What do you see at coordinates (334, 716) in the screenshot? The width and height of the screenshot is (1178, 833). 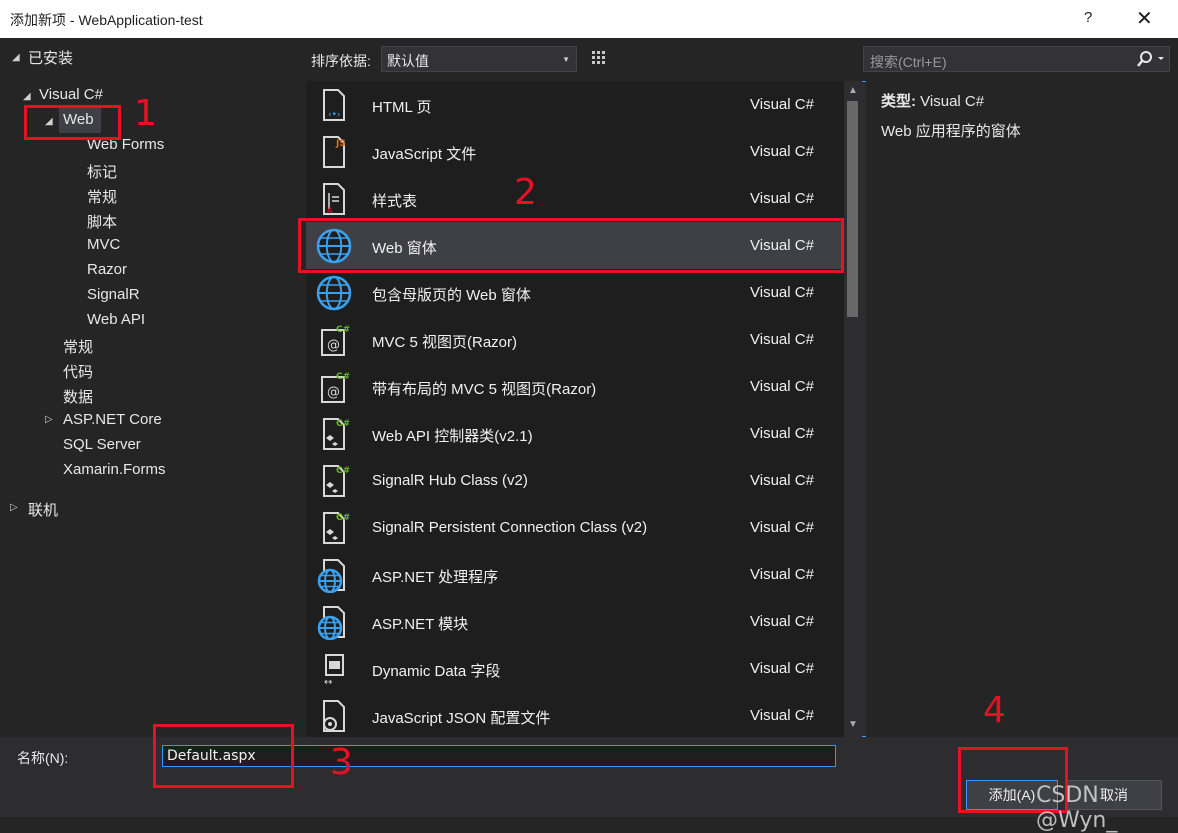 I see `json-config-icon` at bounding box center [334, 716].